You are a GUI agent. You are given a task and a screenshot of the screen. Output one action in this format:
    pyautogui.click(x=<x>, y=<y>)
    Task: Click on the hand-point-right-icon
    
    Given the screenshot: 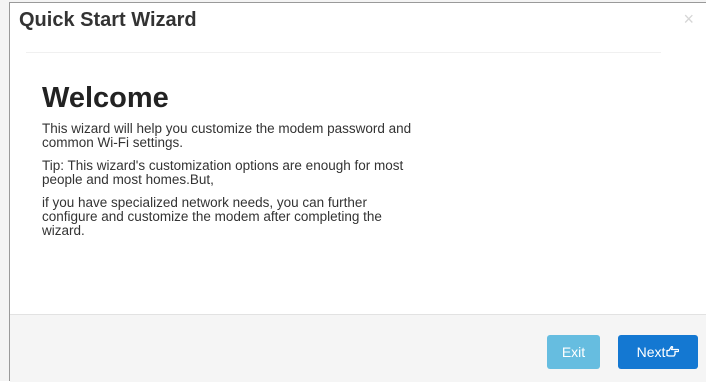 What is the action you would take?
    pyautogui.click(x=673, y=352)
    